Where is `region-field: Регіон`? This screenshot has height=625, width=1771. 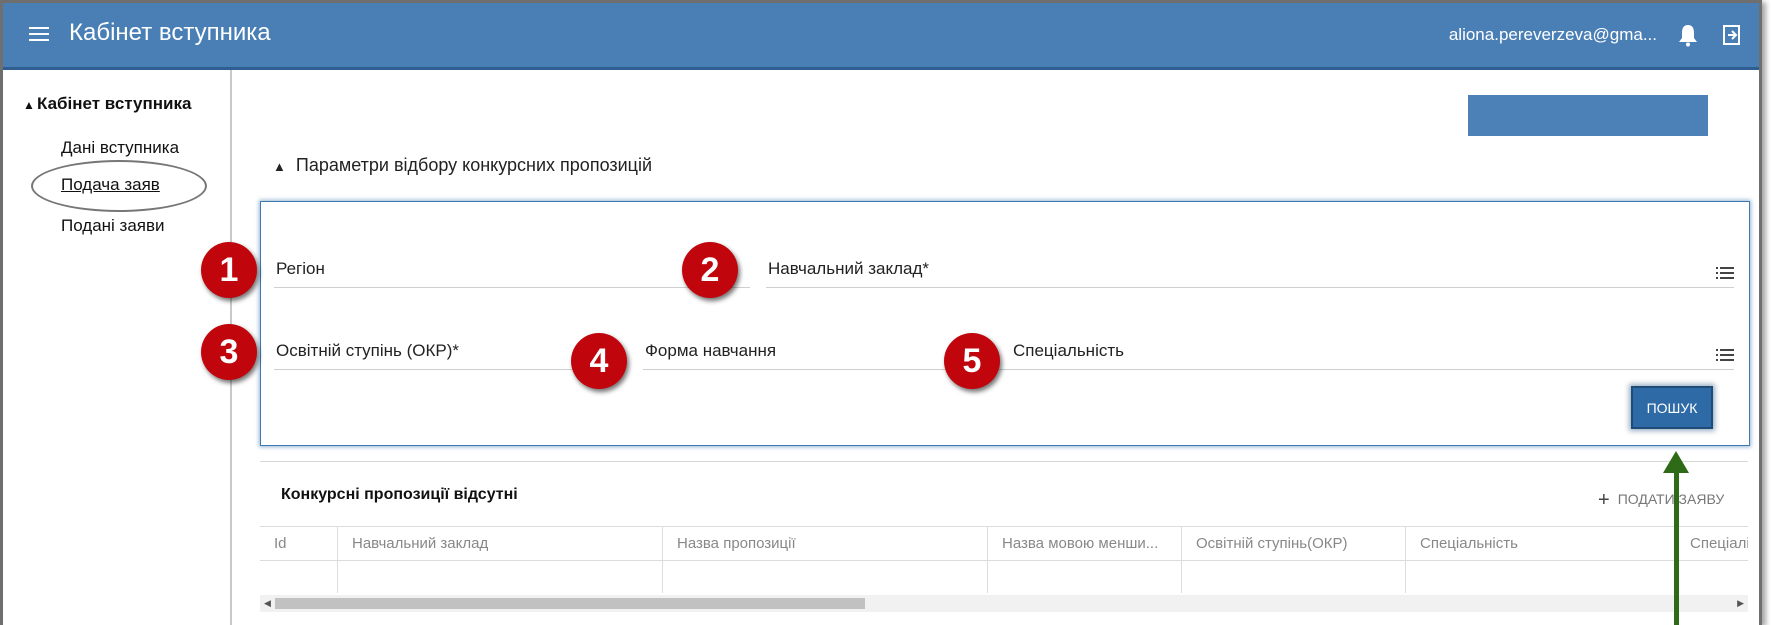 region-field: Регіон is located at coordinates (512, 272).